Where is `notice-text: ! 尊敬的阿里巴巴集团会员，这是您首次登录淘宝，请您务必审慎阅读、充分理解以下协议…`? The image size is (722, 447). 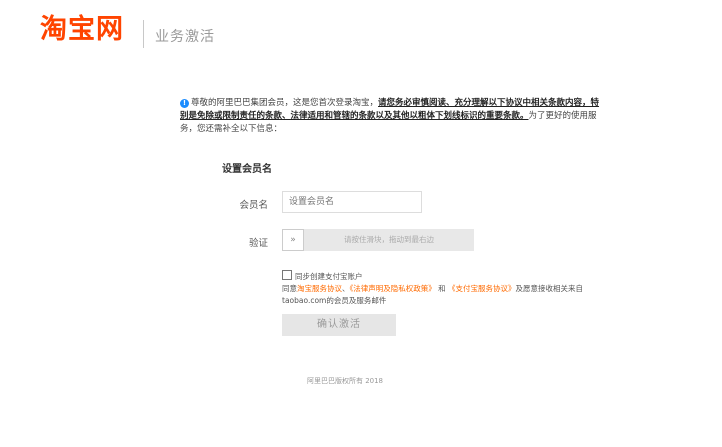 notice-text: ! 尊敬的阿里巴巴集团会员，这是您首次登录淘宝，请您务必审慎阅读、充分理解以下协议… is located at coordinates (390, 116).